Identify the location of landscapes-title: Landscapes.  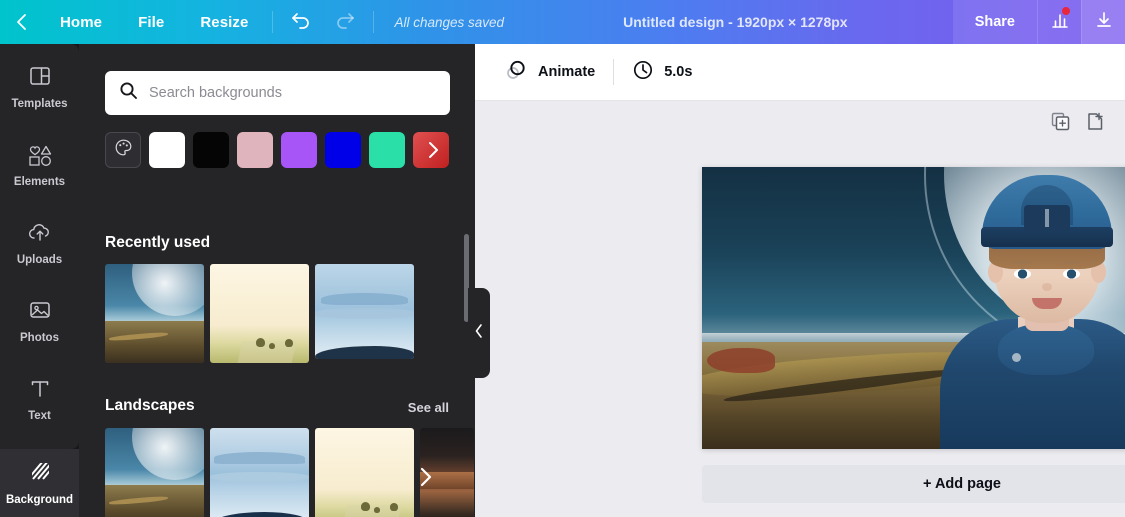
(150, 405).